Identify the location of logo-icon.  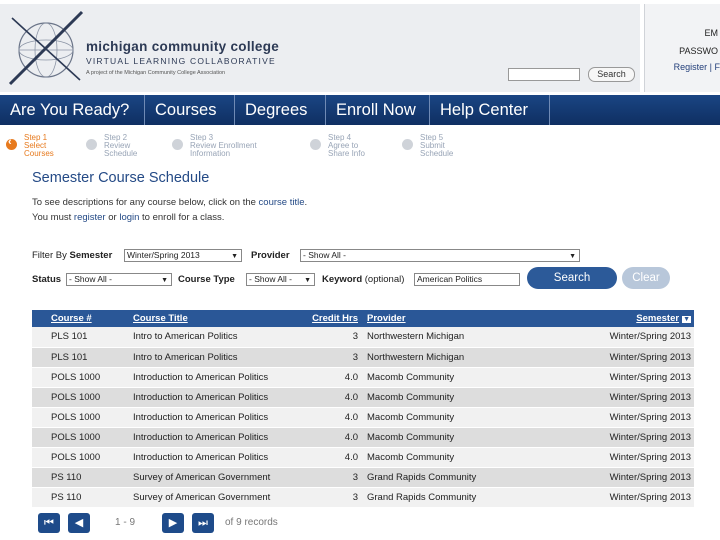
(47, 48).